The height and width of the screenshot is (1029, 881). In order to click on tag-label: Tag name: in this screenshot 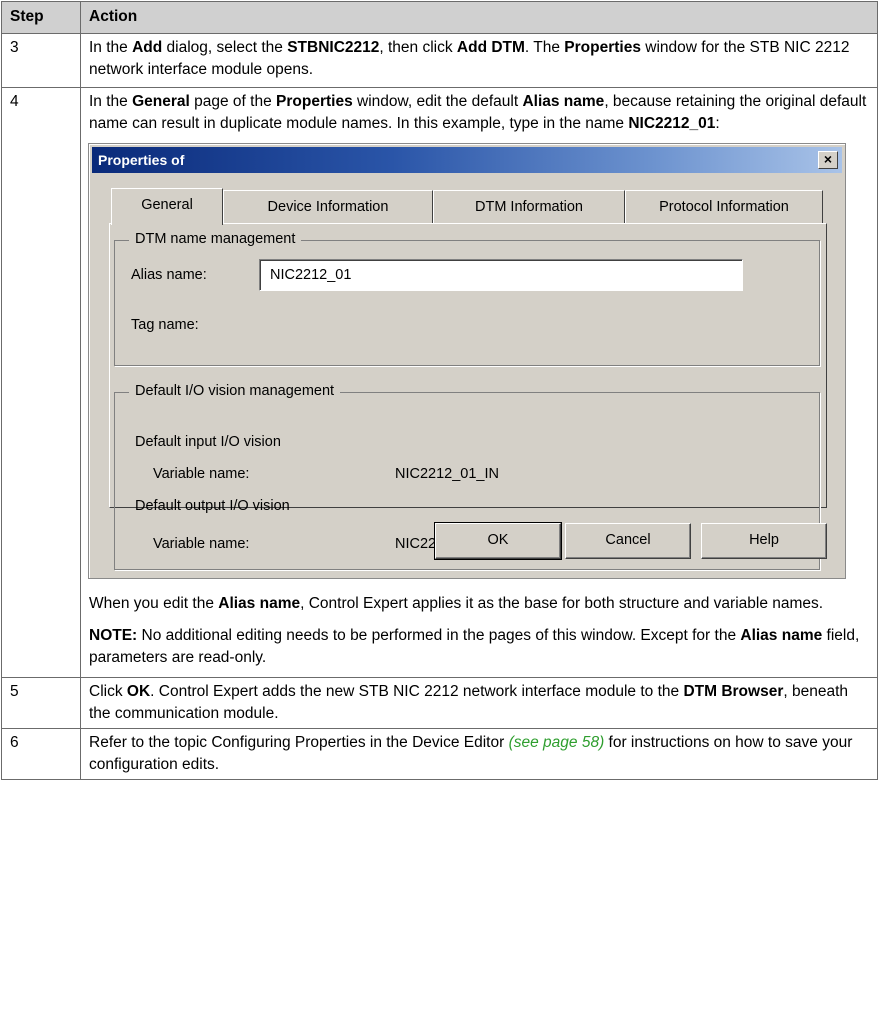, I will do `click(165, 325)`.